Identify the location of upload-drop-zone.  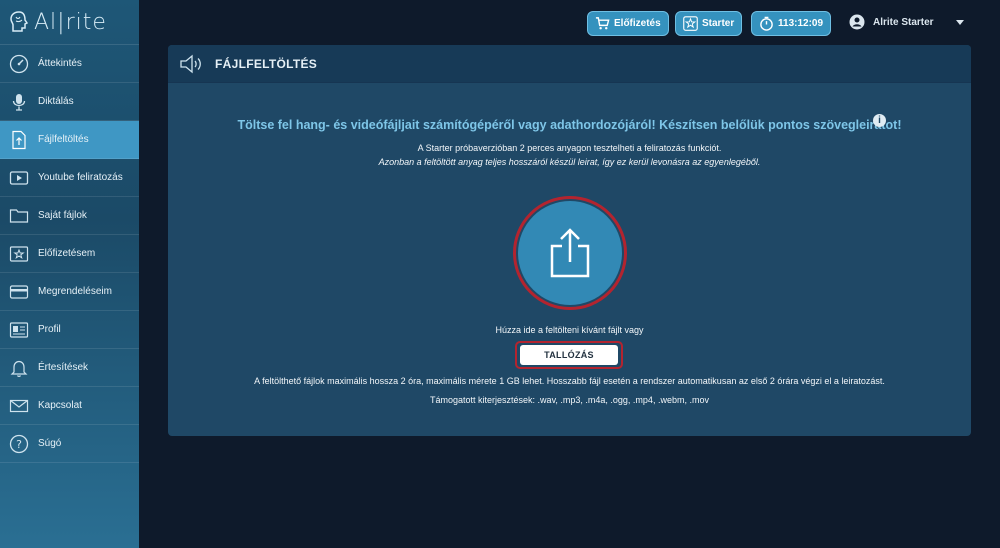
(570, 253).